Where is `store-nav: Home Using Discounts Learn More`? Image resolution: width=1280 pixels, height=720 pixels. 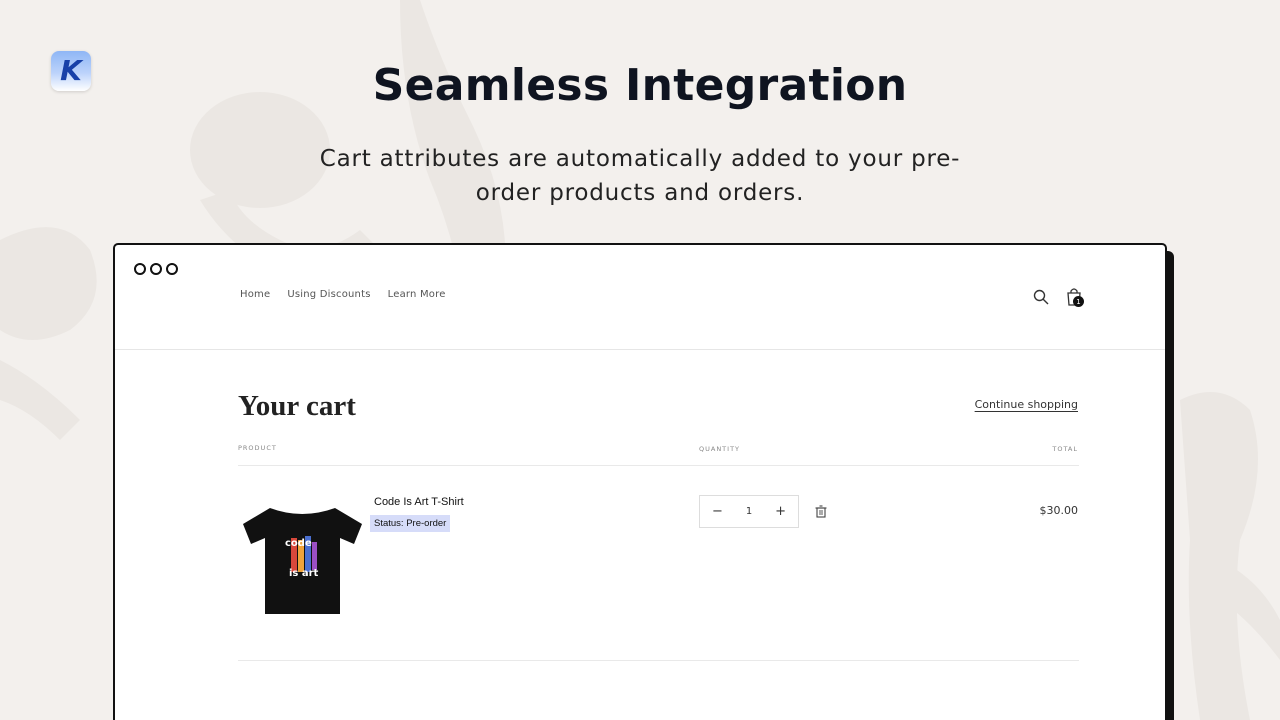
store-nav: Home Using Discounts Learn More is located at coordinates (343, 294).